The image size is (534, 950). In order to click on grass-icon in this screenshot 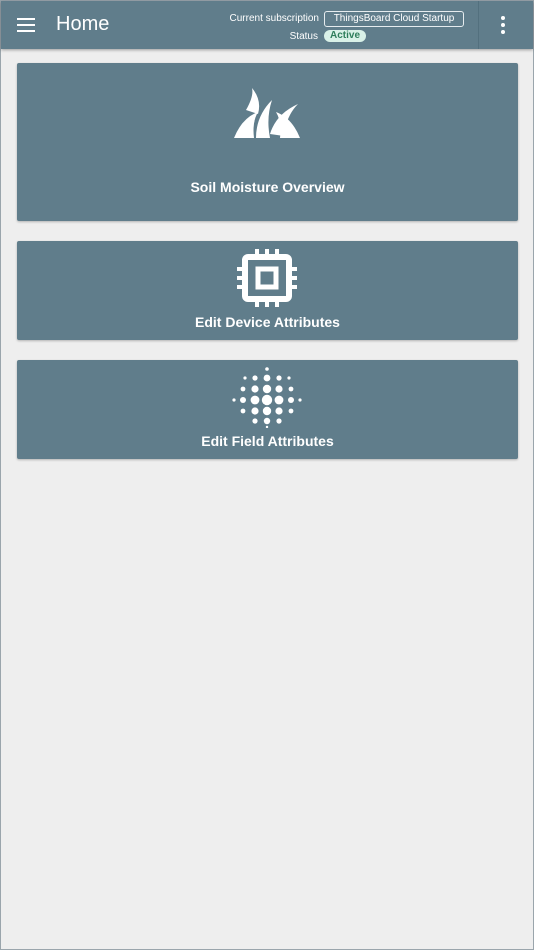, I will do `click(267, 113)`.